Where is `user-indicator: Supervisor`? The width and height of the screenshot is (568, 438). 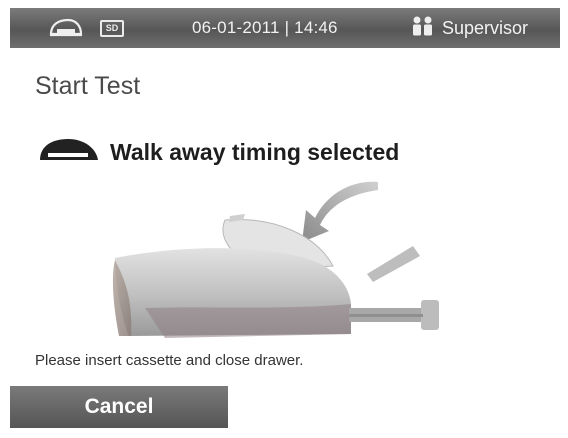 user-indicator: Supervisor is located at coordinates (469, 28).